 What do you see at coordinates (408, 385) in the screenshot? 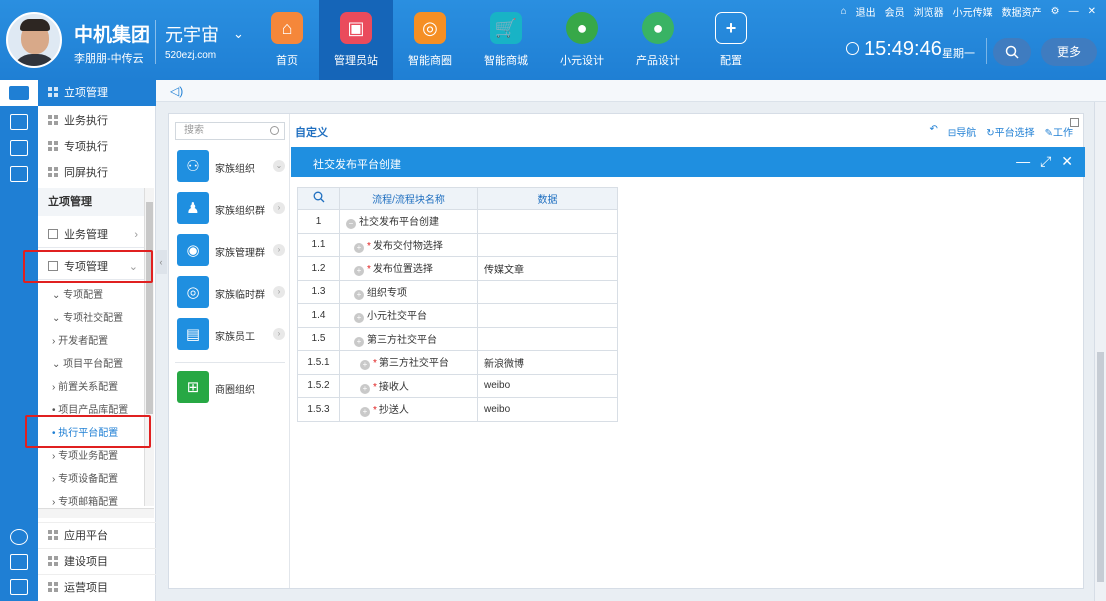
I see `row-name-cell: + * 接收人` at bounding box center [408, 385].